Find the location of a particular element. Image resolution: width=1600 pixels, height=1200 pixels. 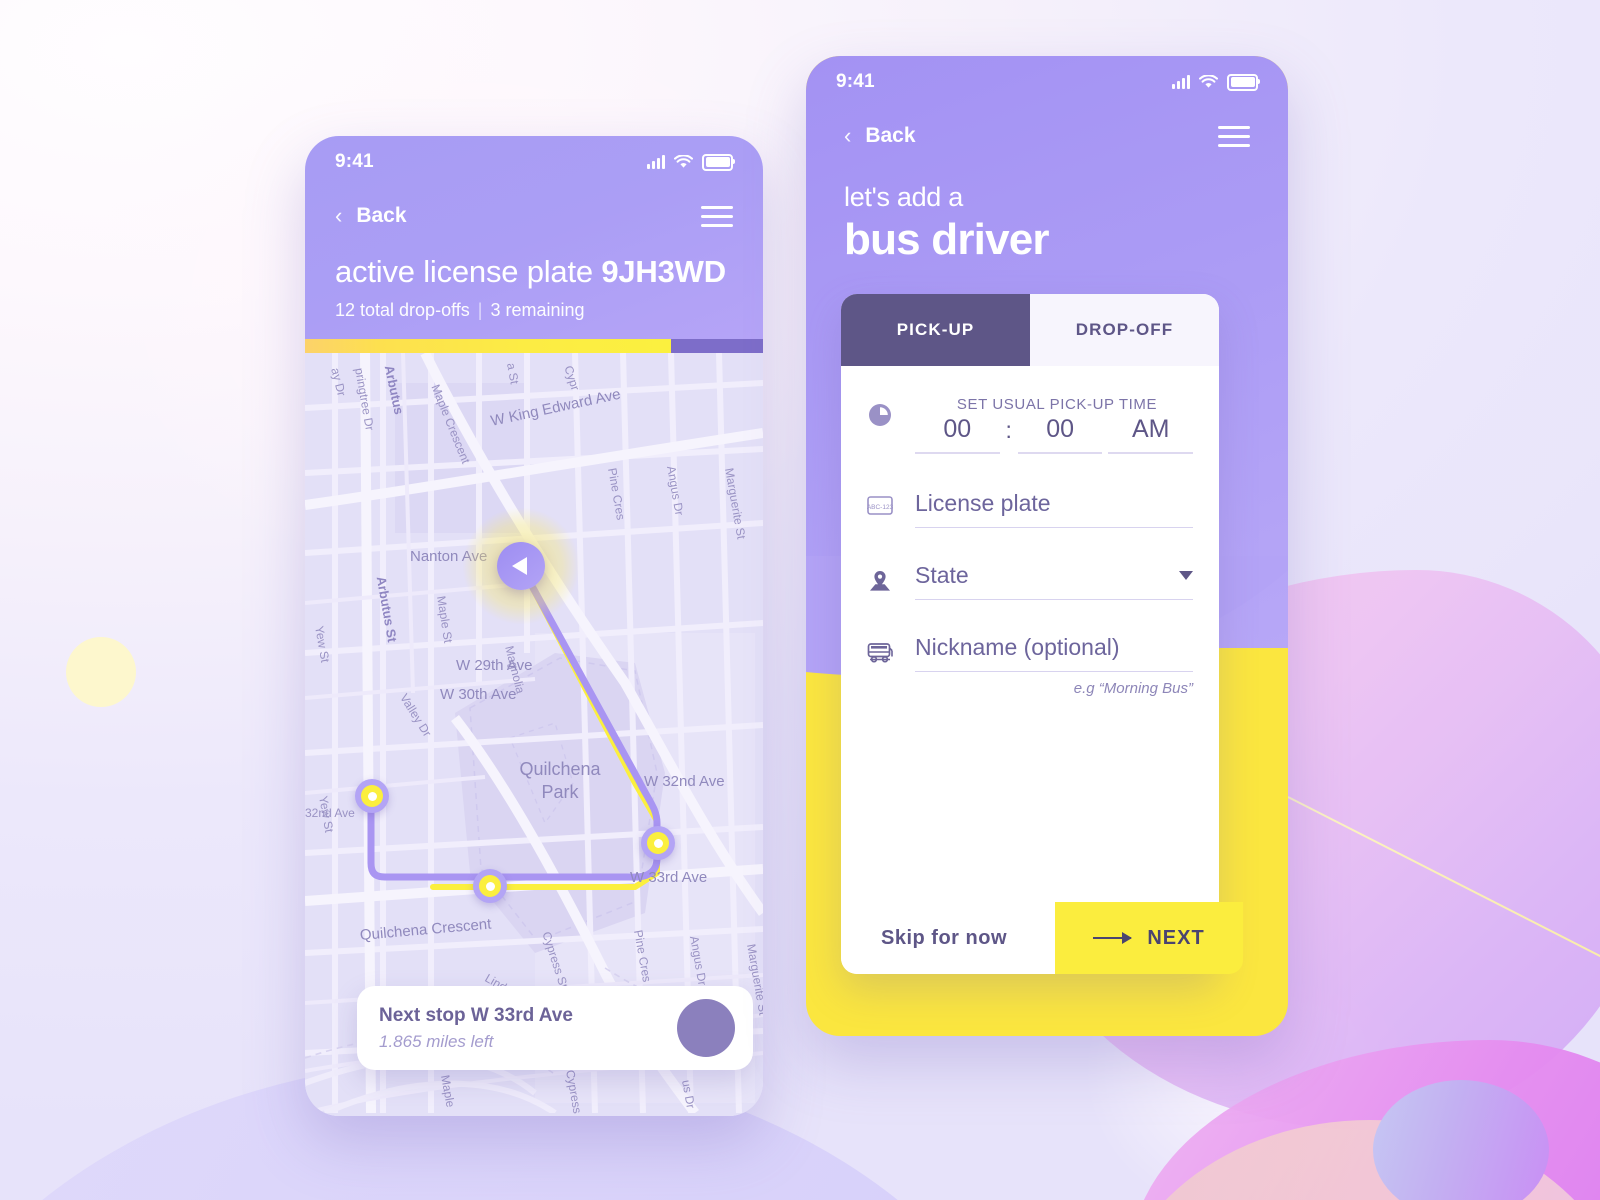

nickname-input: Nickname (optional) is located at coordinates (1054, 653).